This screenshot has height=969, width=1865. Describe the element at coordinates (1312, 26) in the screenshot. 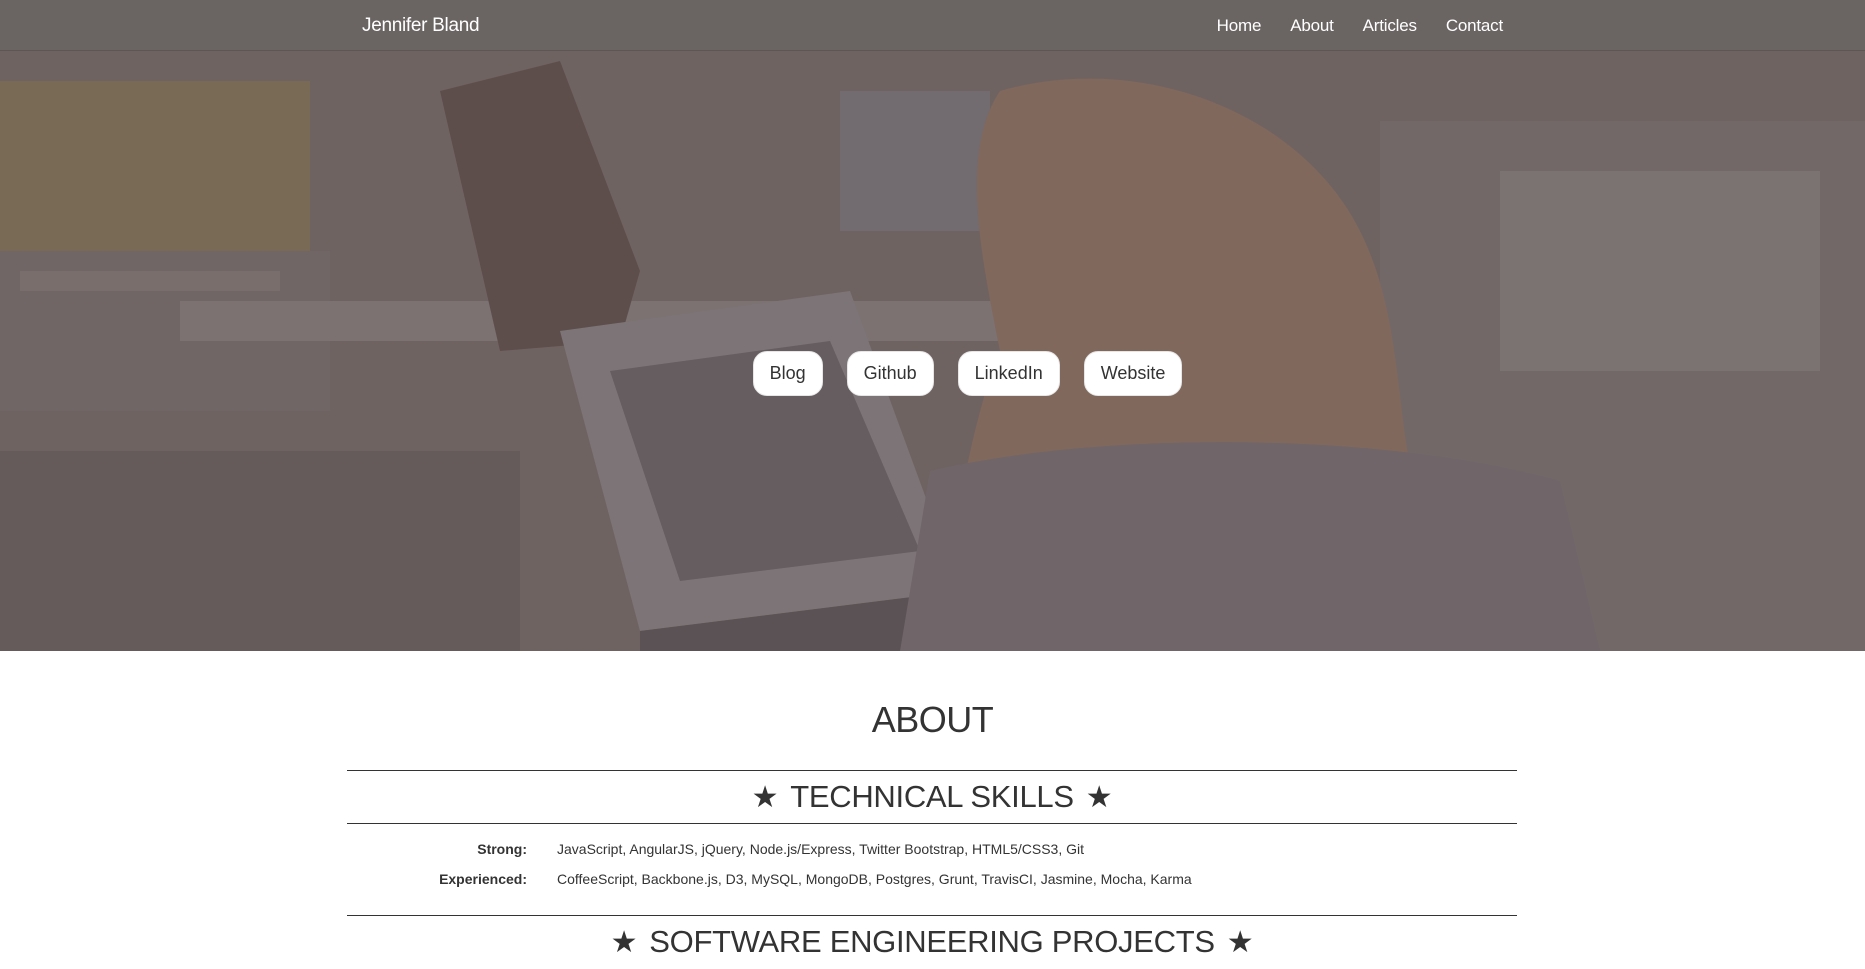

I see `nav-link-about: About` at that location.